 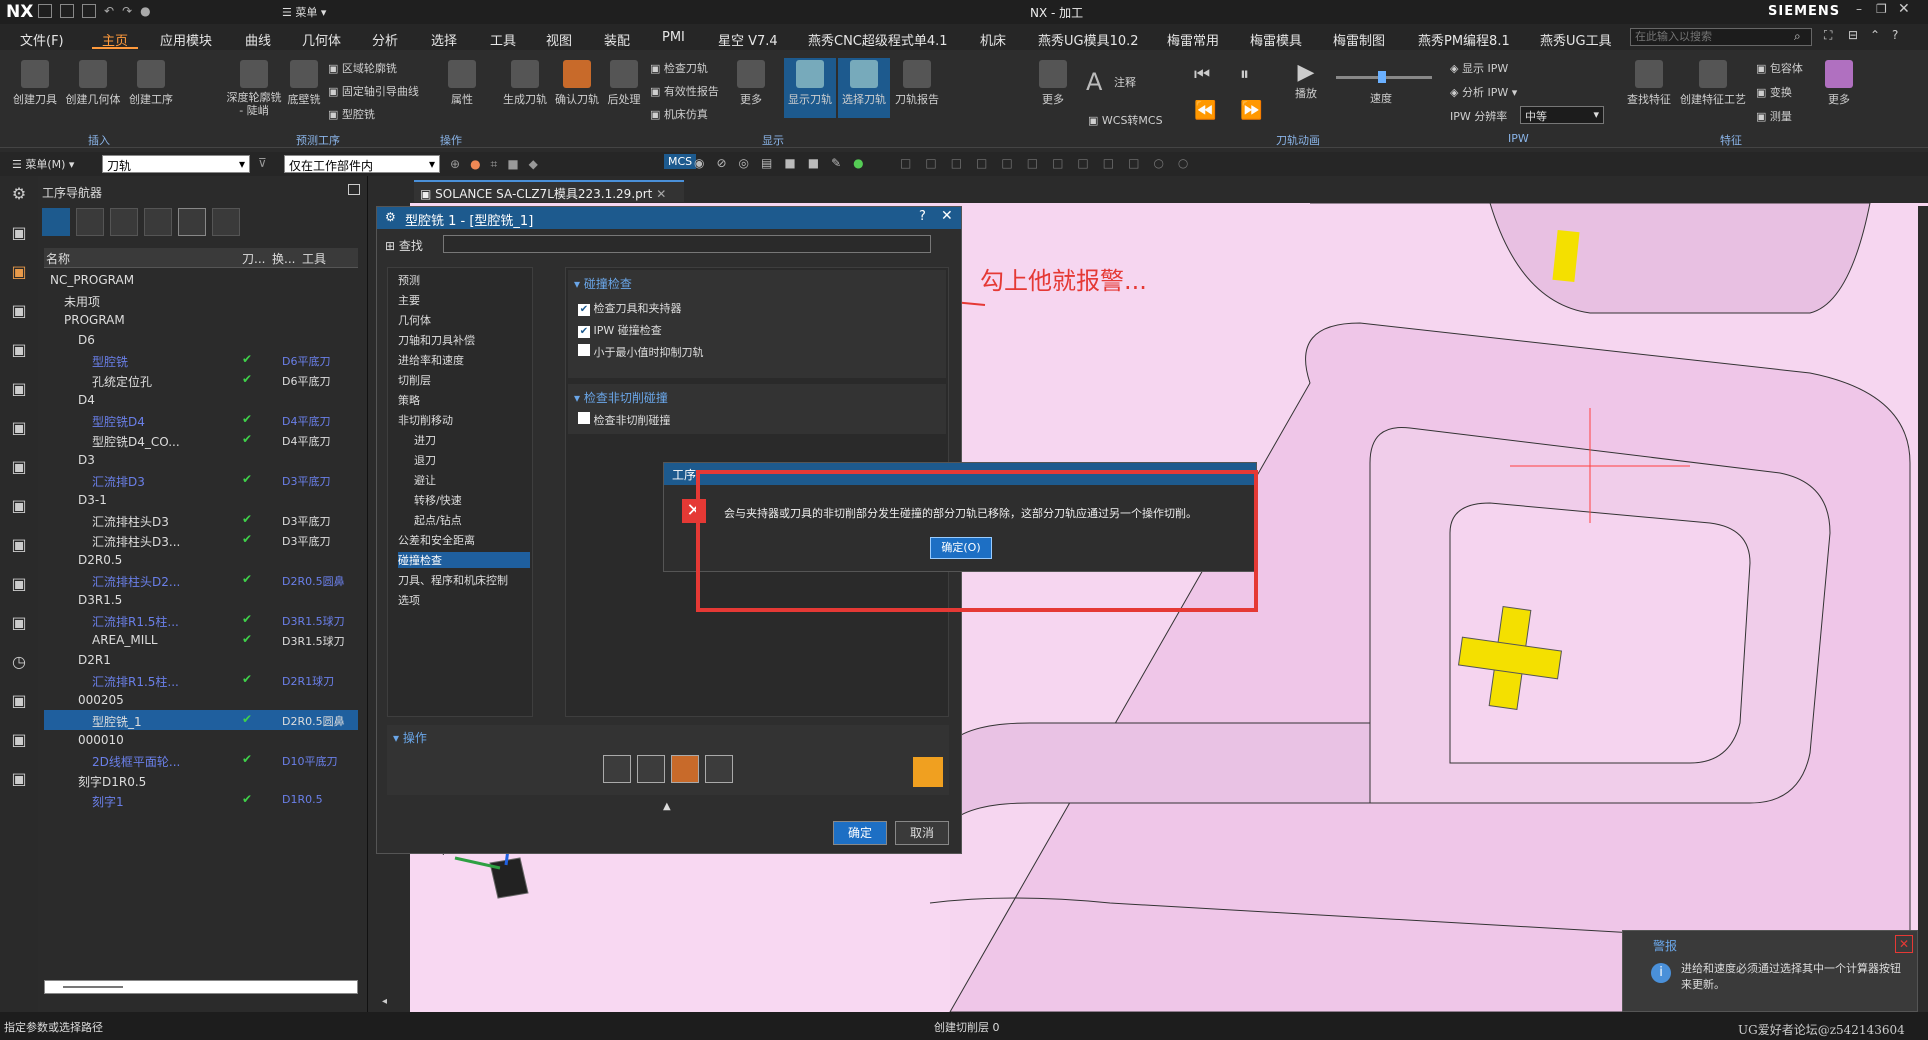 I want to click on operation-navigator-icon: ▣, so click(x=18, y=271).